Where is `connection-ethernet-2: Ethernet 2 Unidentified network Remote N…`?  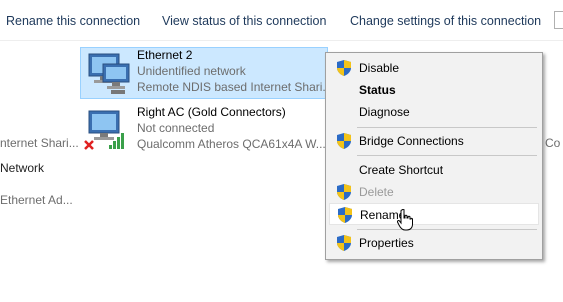
connection-ethernet-2: Ethernet 2 Unidentified network Remote N… is located at coordinates (206, 73).